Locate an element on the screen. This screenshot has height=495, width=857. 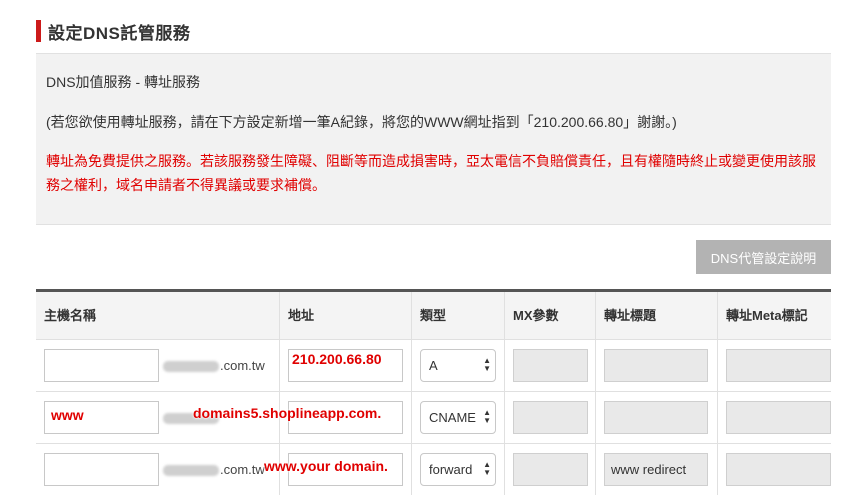
annotation-ip: 210.200.66.80 is located at coordinates (337, 359).